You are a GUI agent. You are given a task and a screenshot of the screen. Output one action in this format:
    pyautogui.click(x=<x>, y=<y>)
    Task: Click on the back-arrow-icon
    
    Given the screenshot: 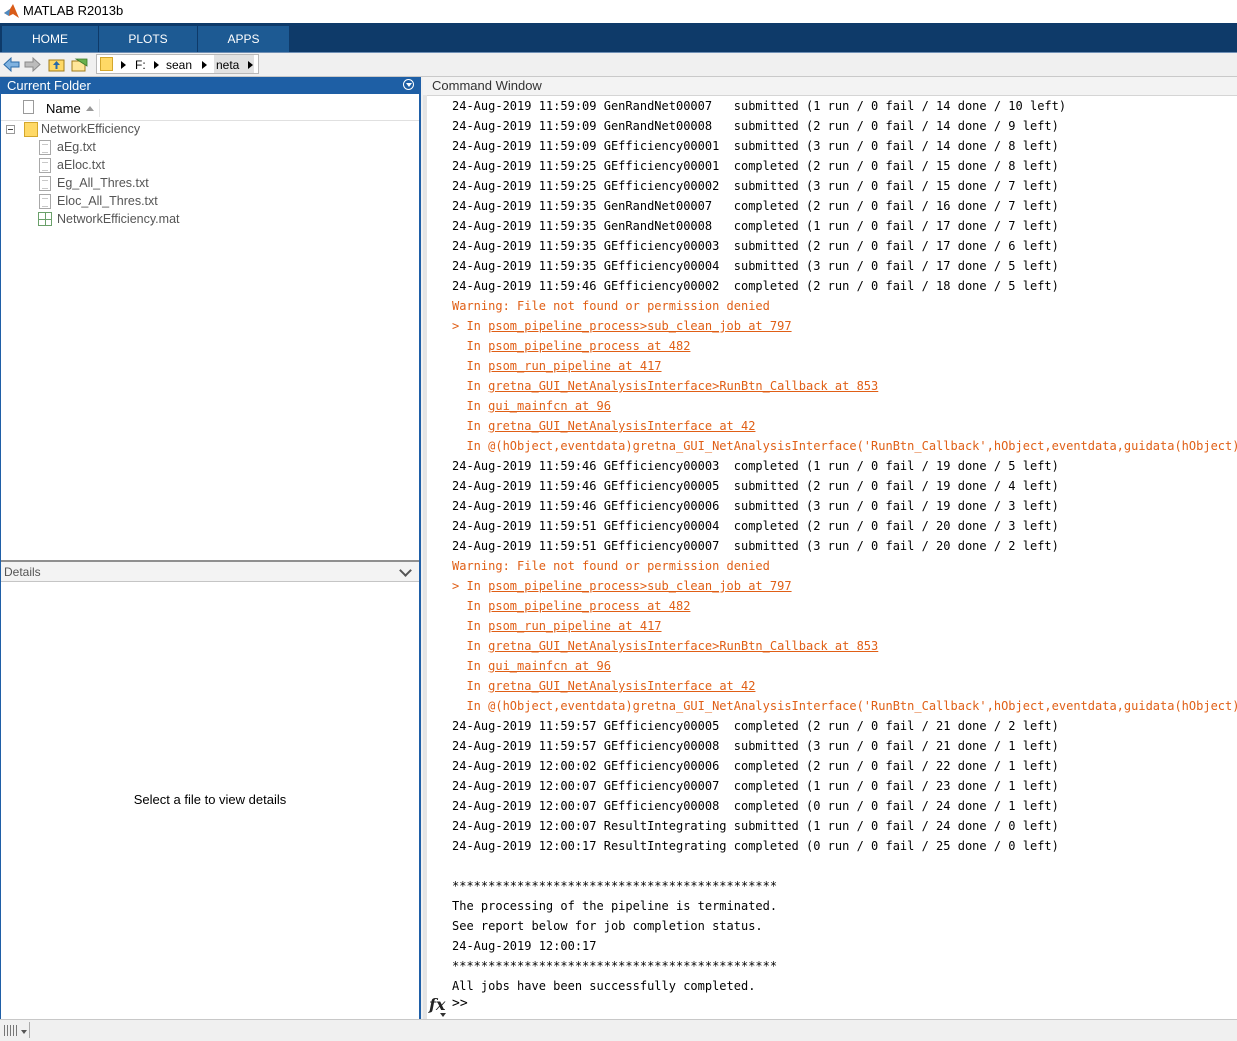 What is the action you would take?
    pyautogui.click(x=11, y=64)
    